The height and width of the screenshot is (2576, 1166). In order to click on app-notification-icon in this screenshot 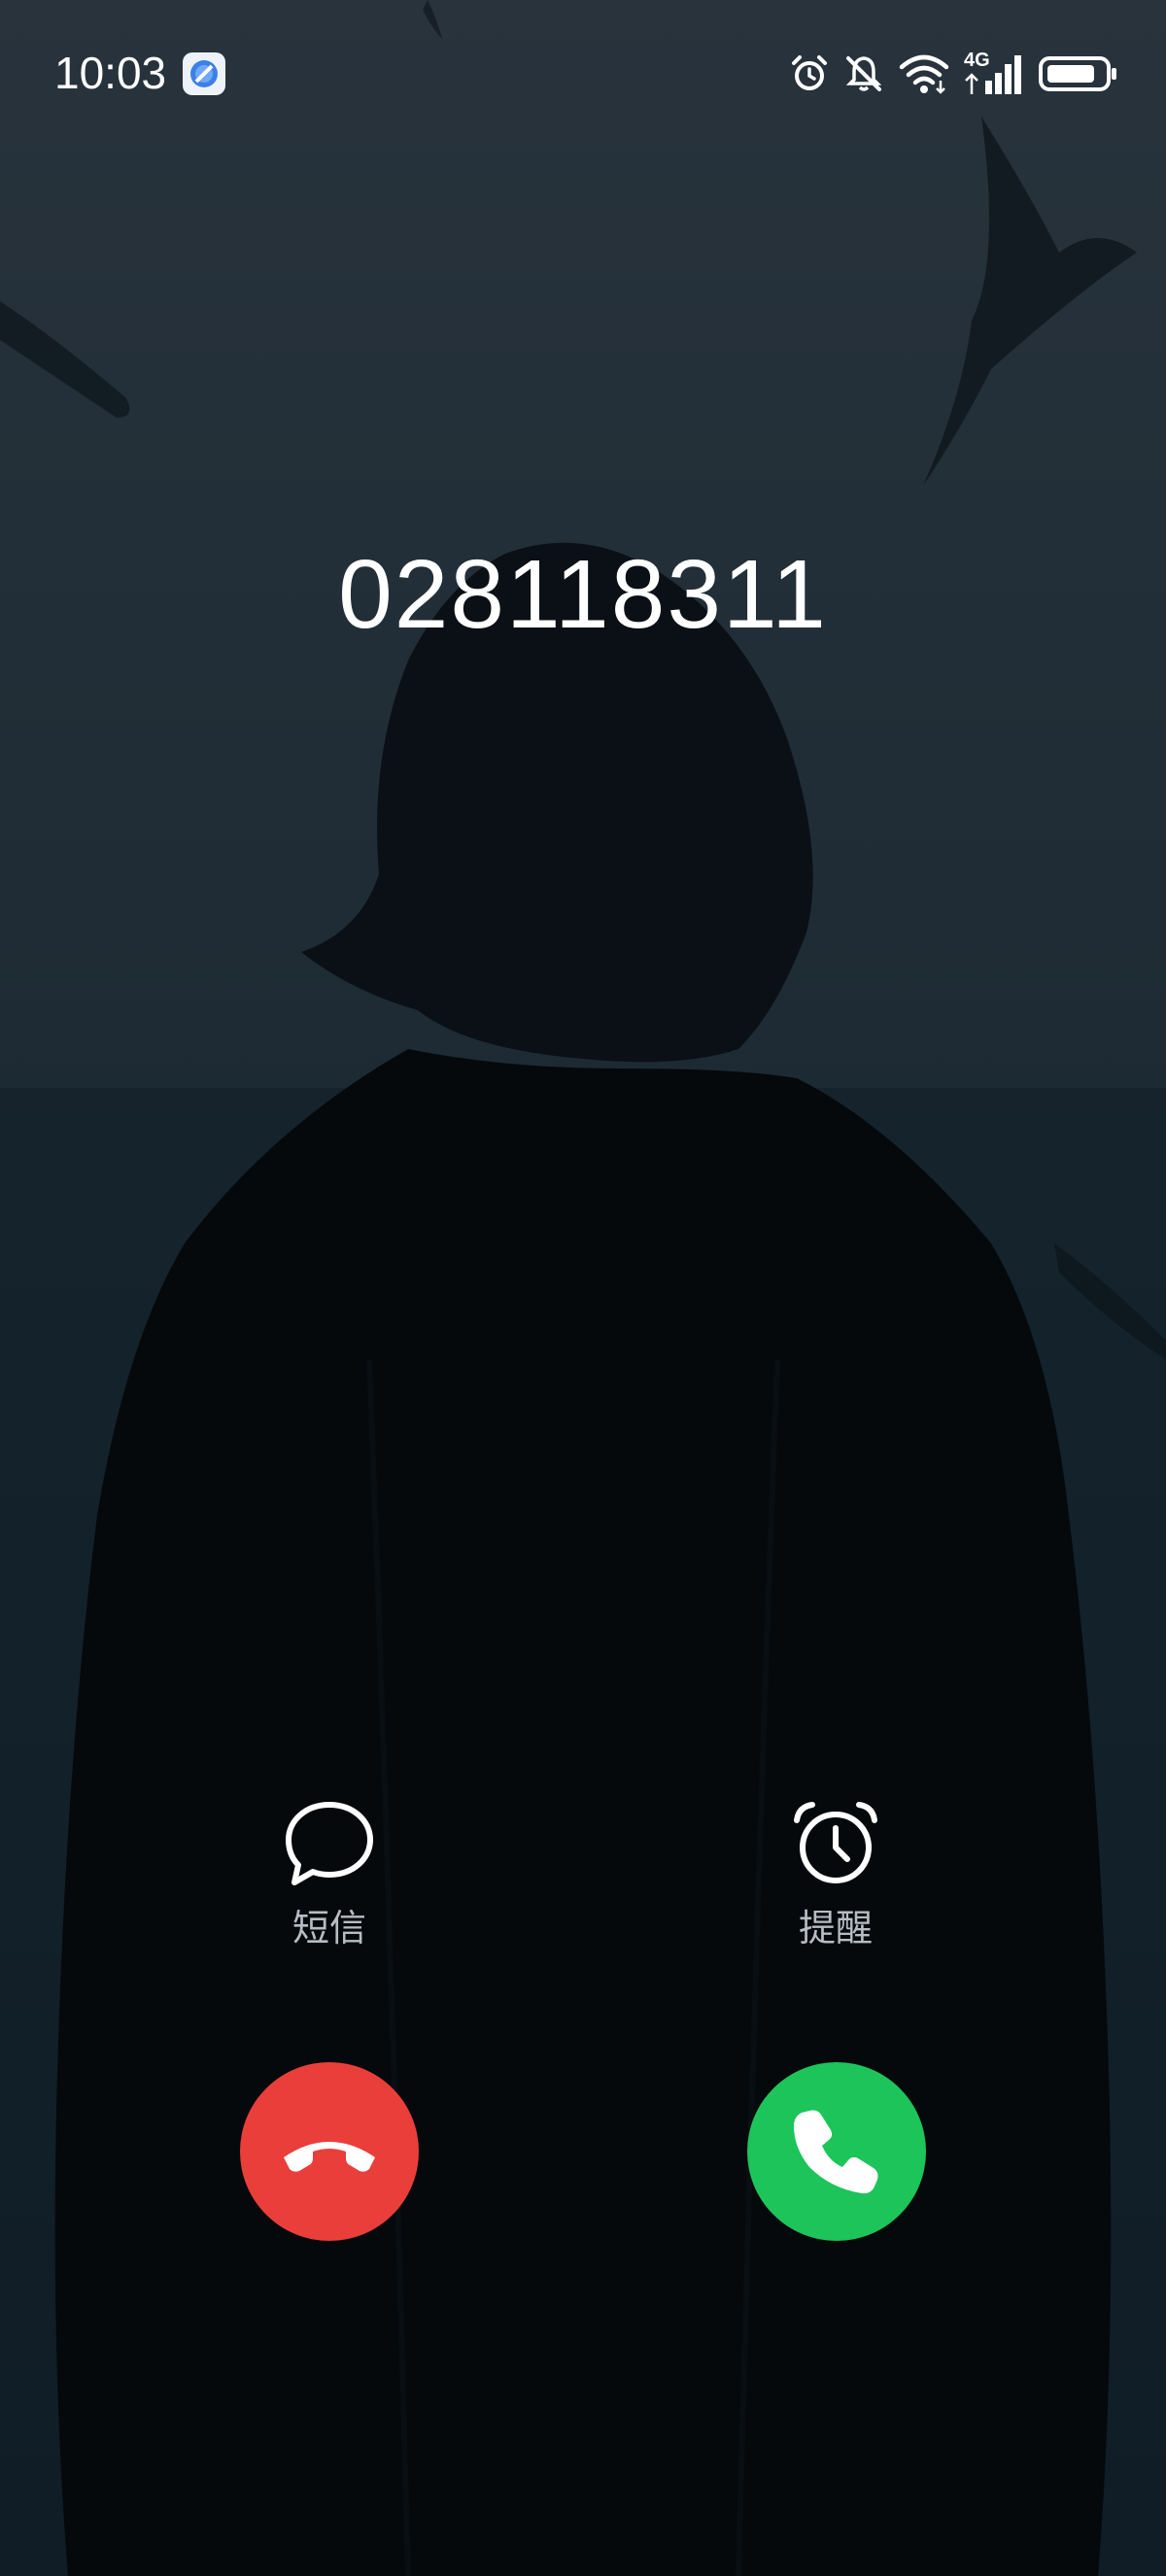, I will do `click(204, 73)`.